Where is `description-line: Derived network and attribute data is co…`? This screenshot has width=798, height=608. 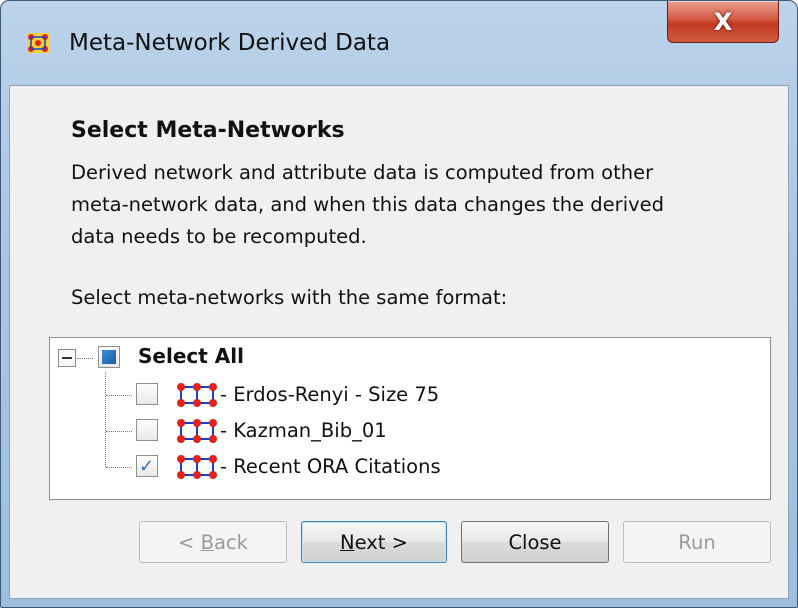
description-line: Derived network and attribute data is co… is located at coordinates (362, 172).